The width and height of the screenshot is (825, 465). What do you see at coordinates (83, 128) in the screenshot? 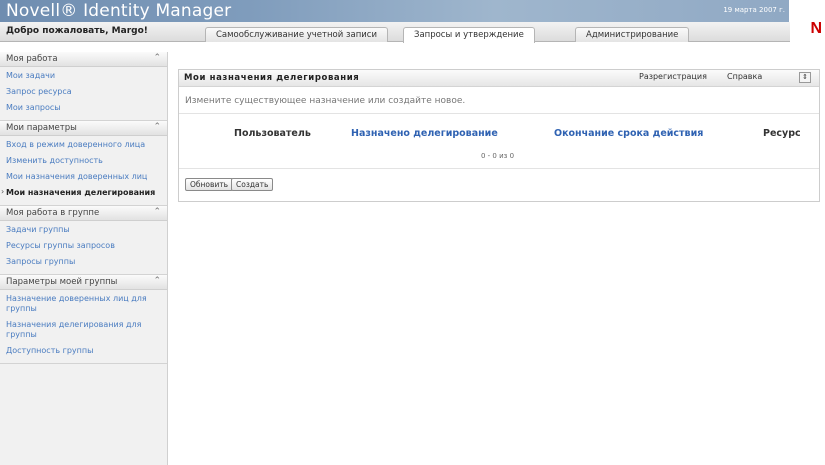
I see `sidebar-section-header: Мои параметры ⌃` at bounding box center [83, 128].